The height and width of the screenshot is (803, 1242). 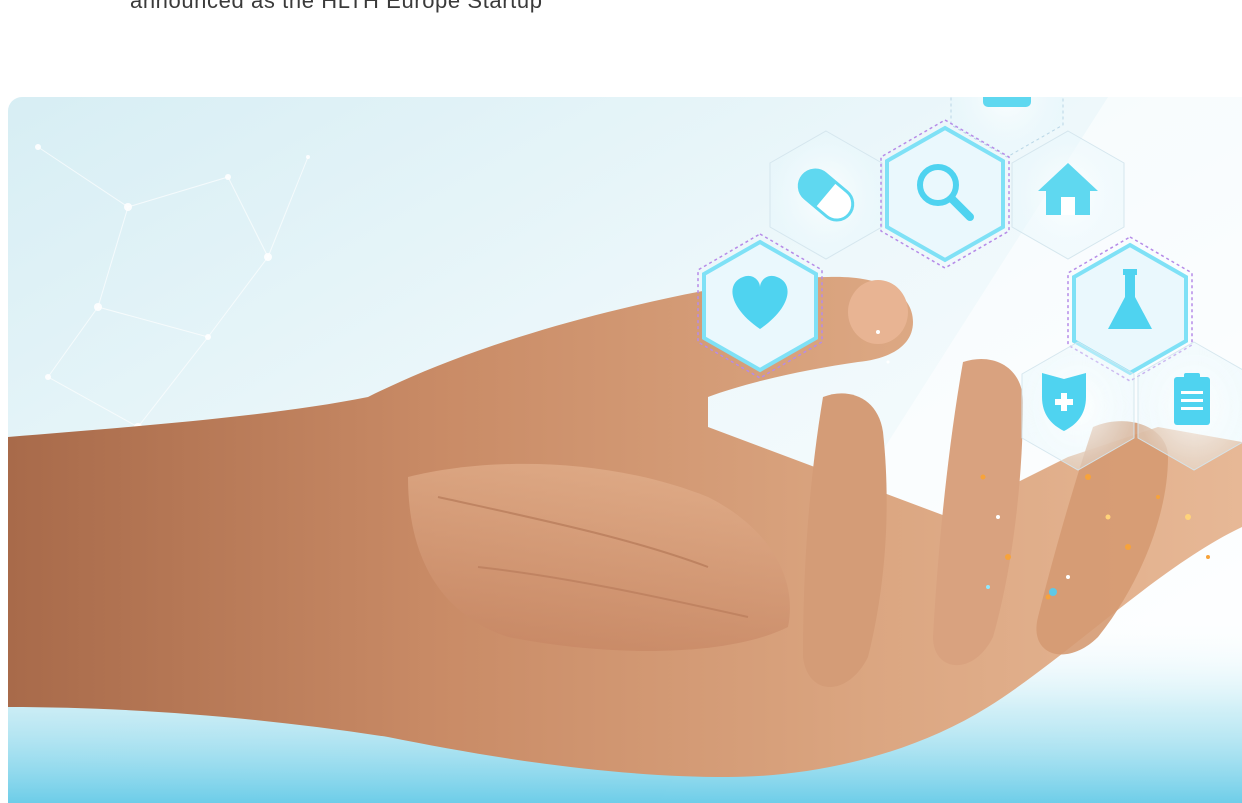 What do you see at coordinates (336, 6) in the screenshot?
I see `intro-text: announced as the HLTH Europe Startup` at bounding box center [336, 6].